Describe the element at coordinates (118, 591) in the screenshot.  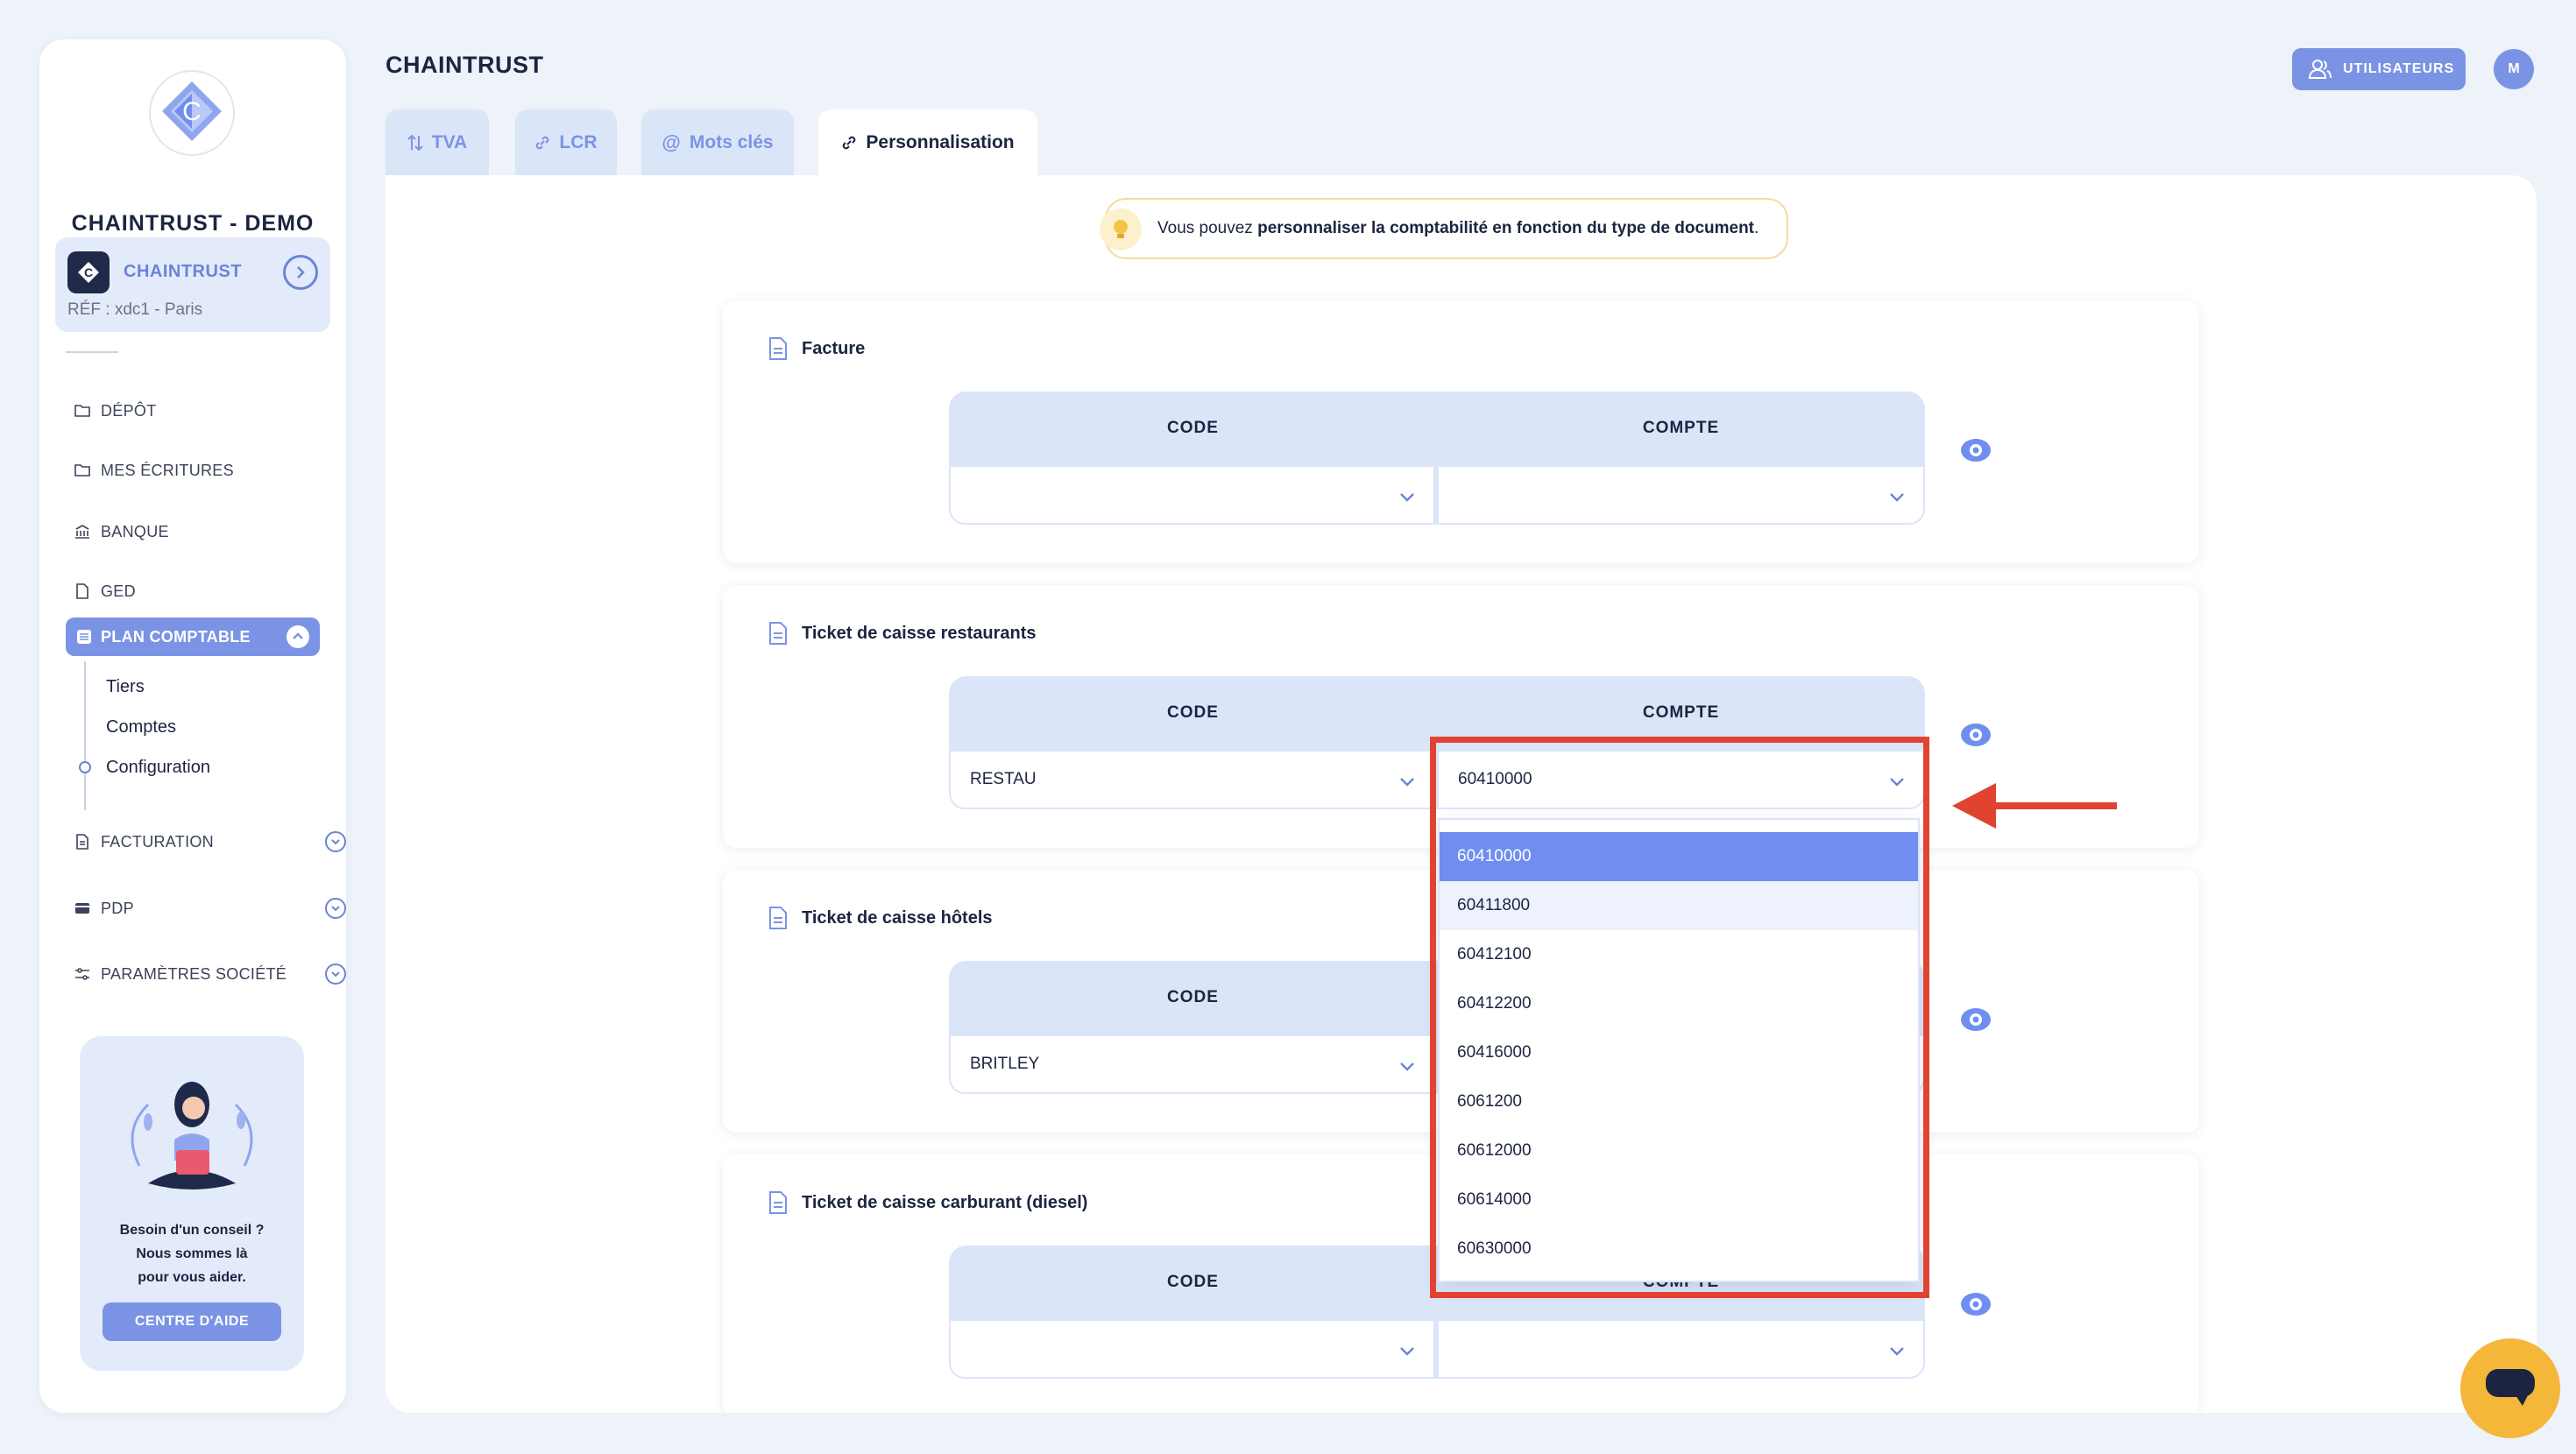
I see `sidebar-item-label: GED` at that location.